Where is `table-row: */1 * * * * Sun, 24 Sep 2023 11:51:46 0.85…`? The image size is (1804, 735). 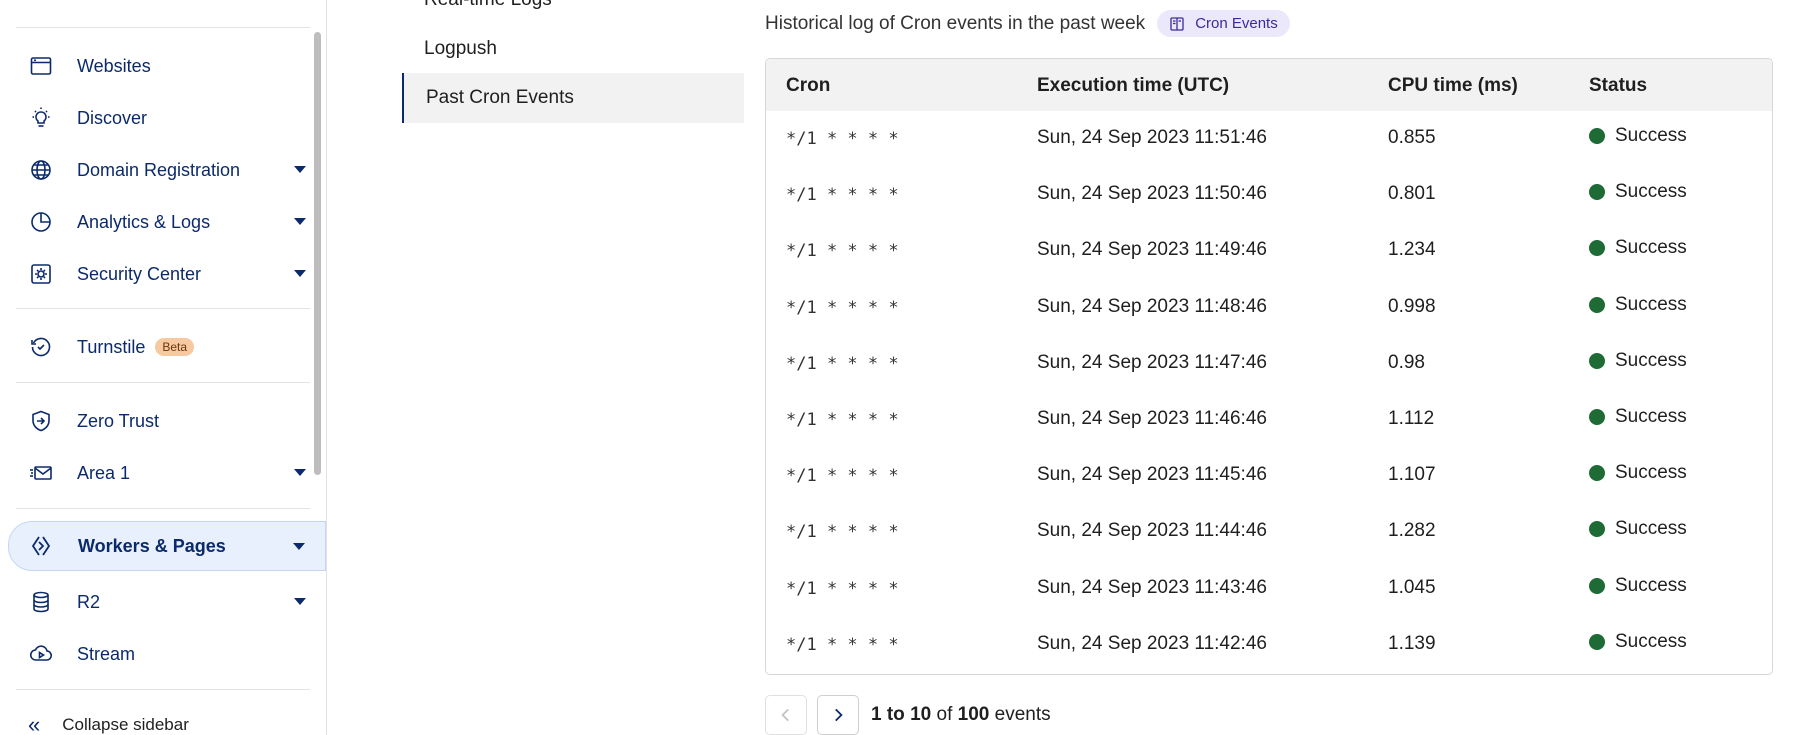
table-row: */1 * * * * Sun, 24 Sep 2023 11:51:46 0.85… is located at coordinates (1269, 139).